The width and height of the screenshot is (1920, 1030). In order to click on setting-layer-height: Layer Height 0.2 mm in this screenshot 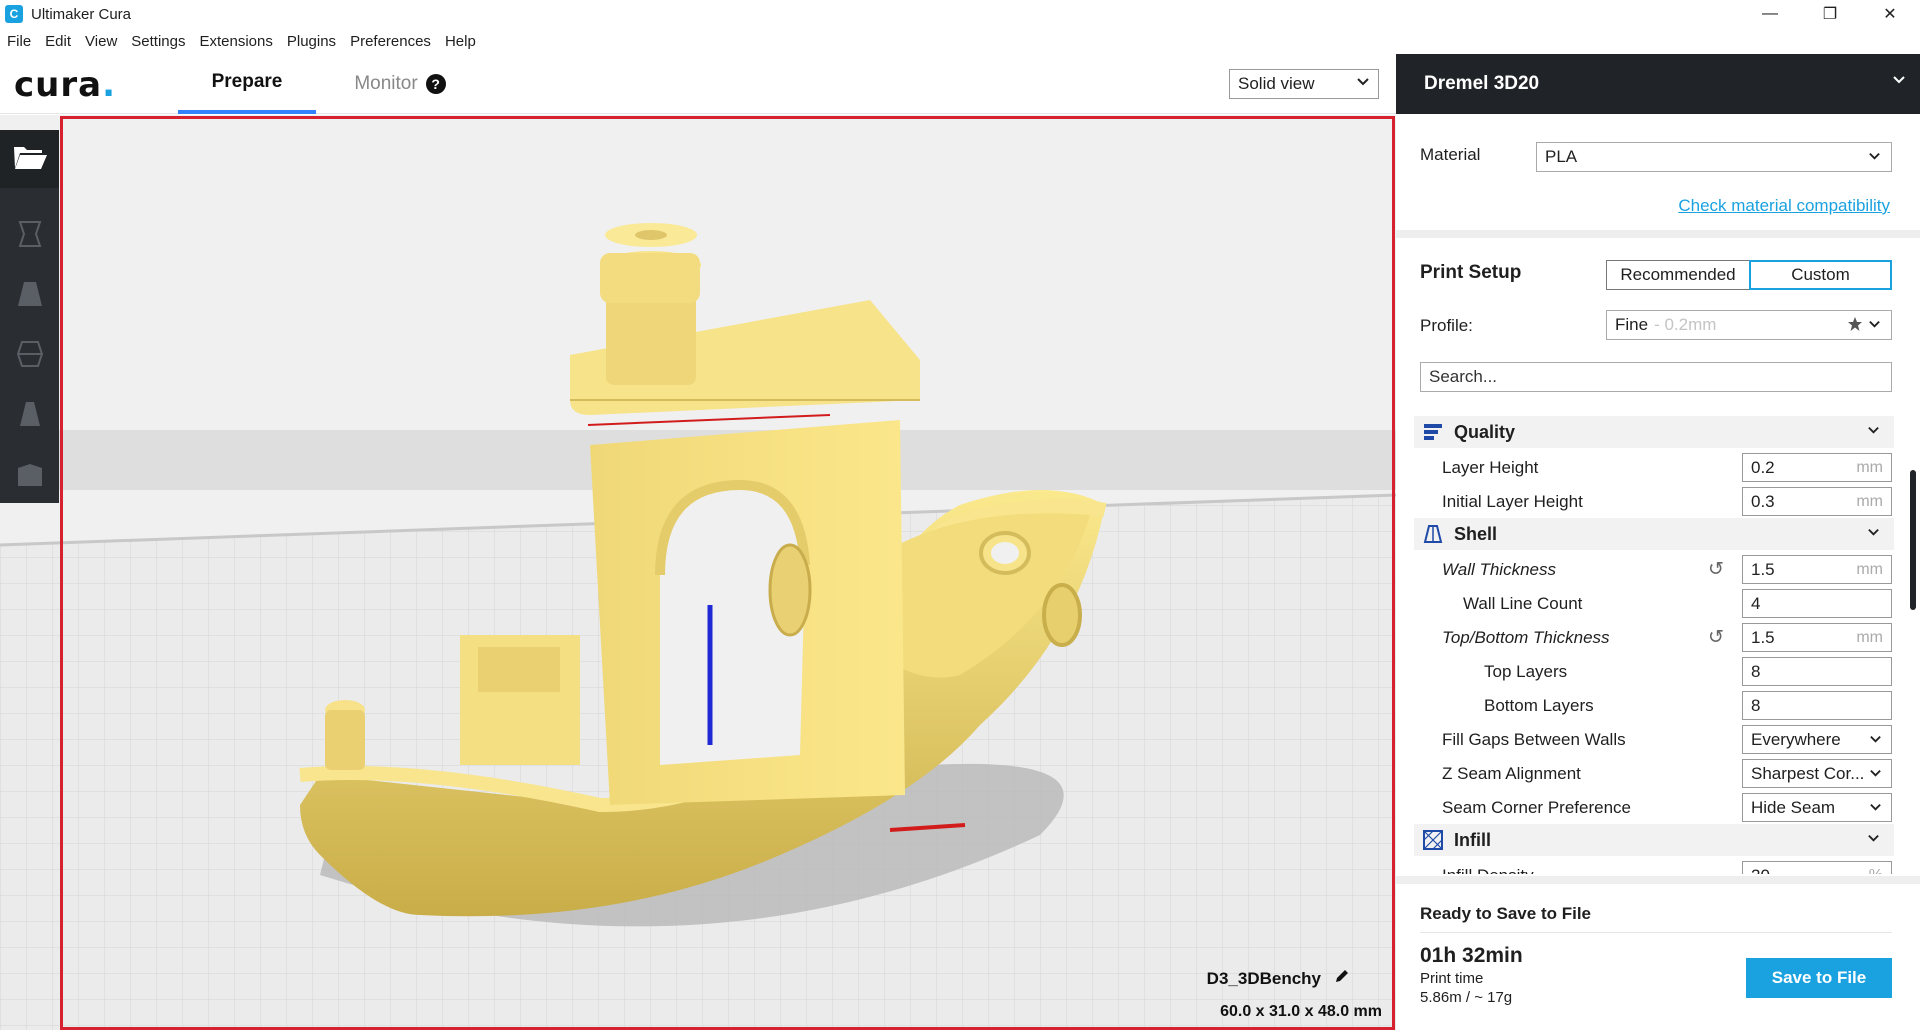, I will do `click(1651, 467)`.